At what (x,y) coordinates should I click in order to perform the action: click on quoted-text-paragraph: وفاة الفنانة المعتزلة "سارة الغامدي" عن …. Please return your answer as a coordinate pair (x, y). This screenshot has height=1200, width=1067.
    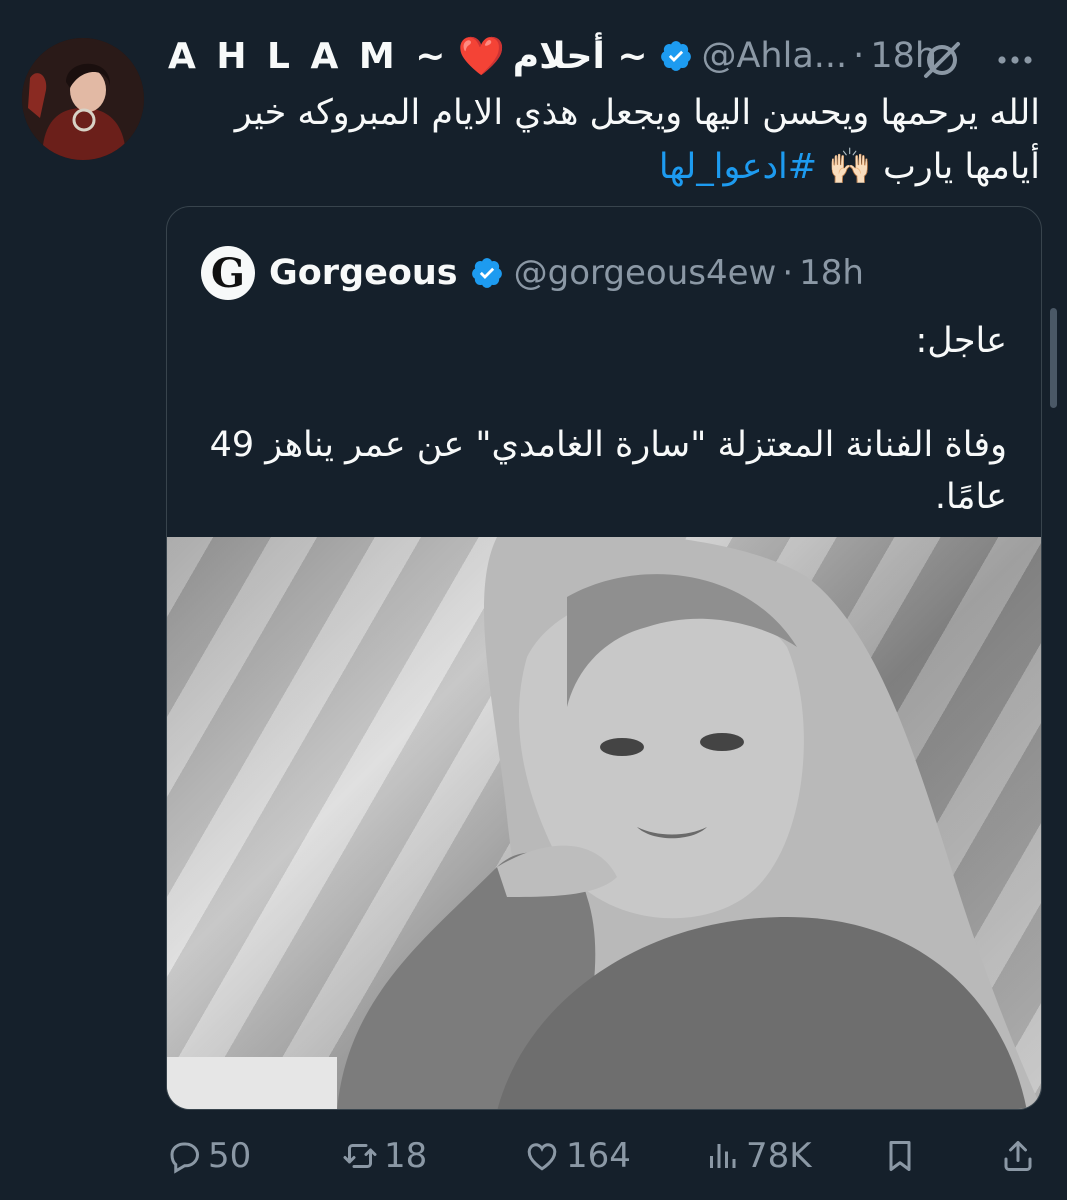
    Looking at the image, I should click on (608, 471).